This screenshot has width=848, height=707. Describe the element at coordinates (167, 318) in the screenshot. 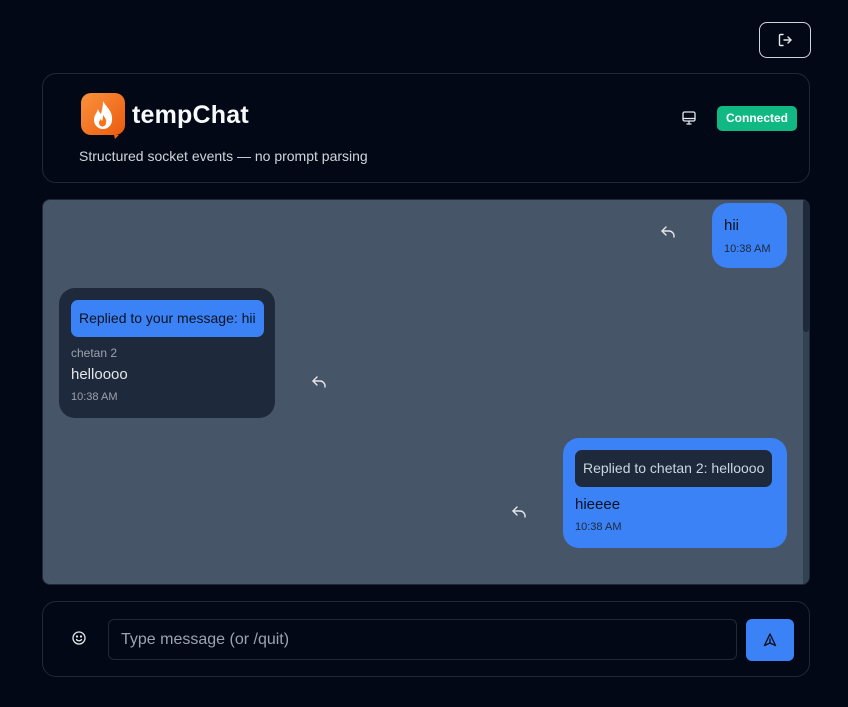

I see `reply-quote: Replied to your message: hii` at that location.